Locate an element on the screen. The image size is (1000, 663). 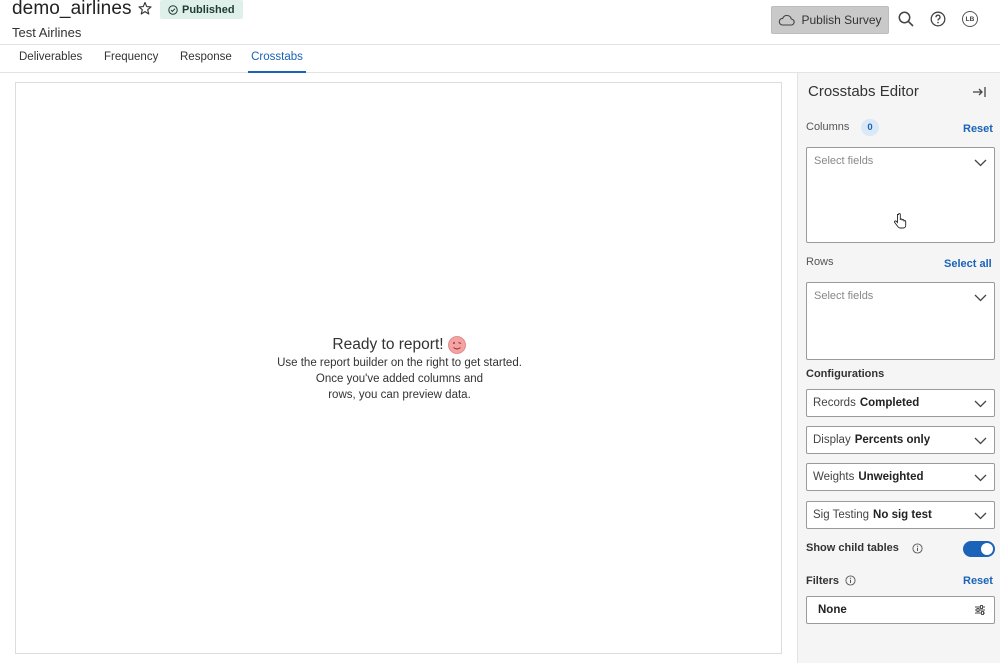
columns-label: Columns is located at coordinates (828, 127).